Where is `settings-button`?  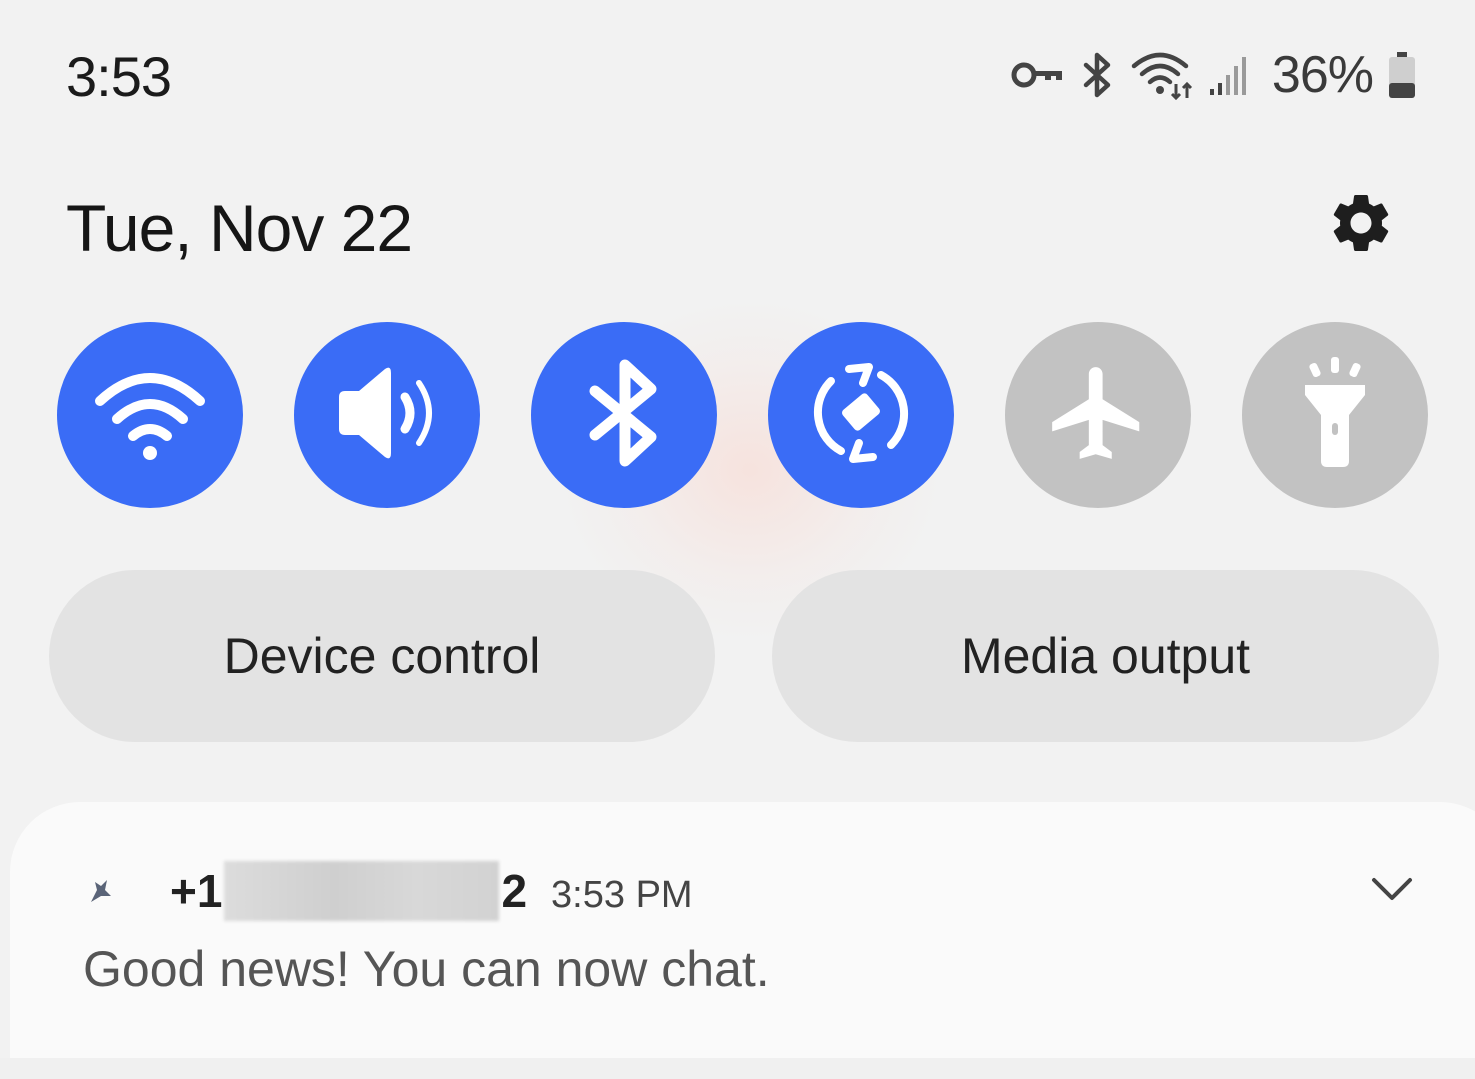 settings-button is located at coordinates (1361, 225).